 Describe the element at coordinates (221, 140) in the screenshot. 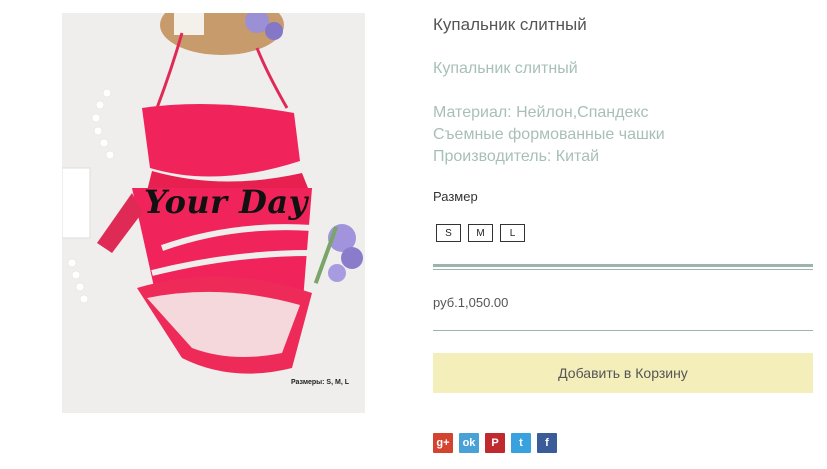

I see `swimsuit-top` at that location.